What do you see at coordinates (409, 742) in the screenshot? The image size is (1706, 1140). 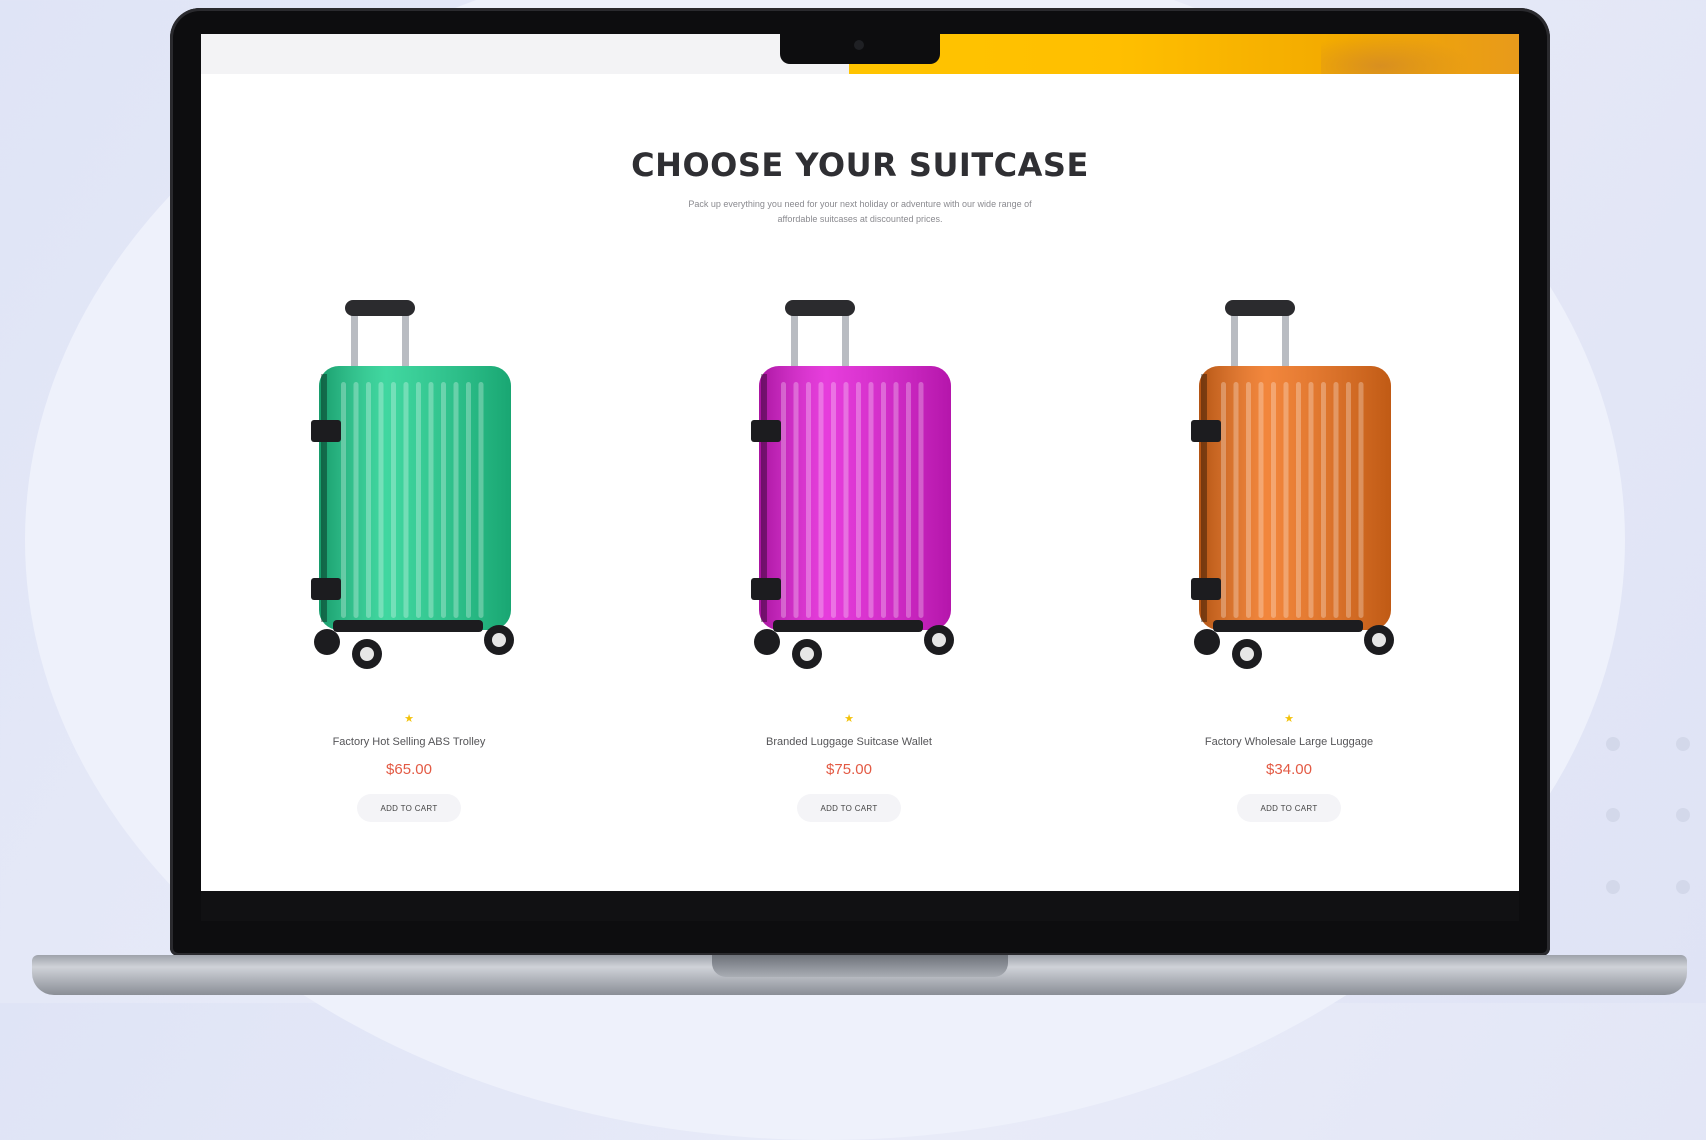 I see `product-name: Factory Hot Selling ABS Trolley` at bounding box center [409, 742].